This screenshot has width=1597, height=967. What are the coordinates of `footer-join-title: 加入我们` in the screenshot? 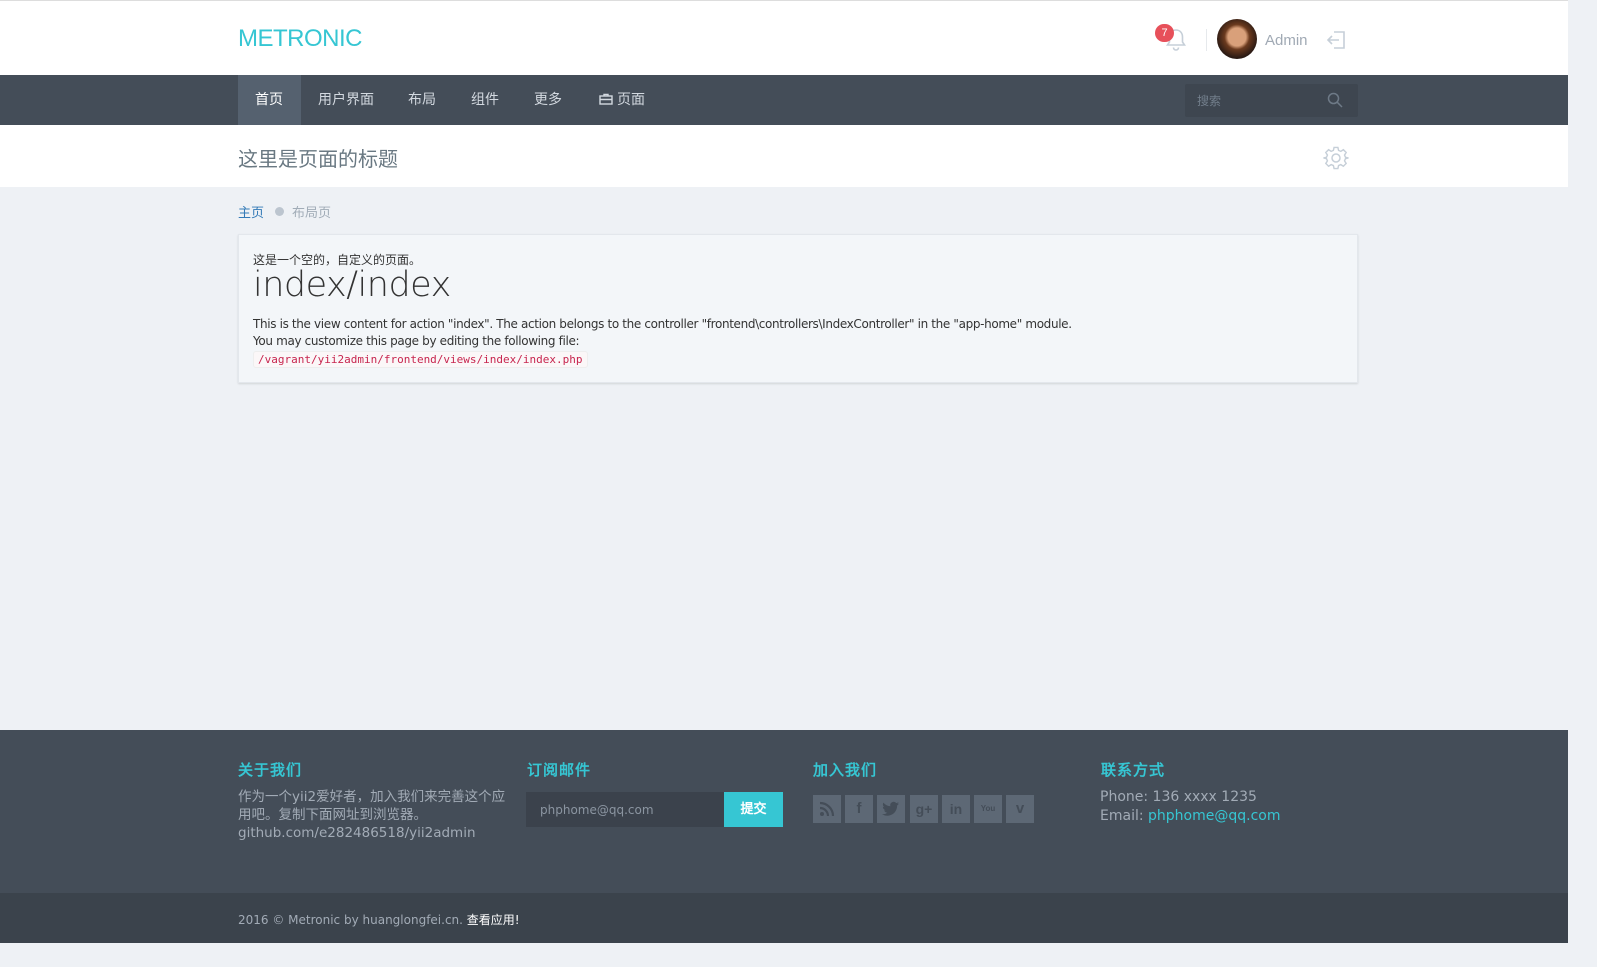 It's located at (845, 770).